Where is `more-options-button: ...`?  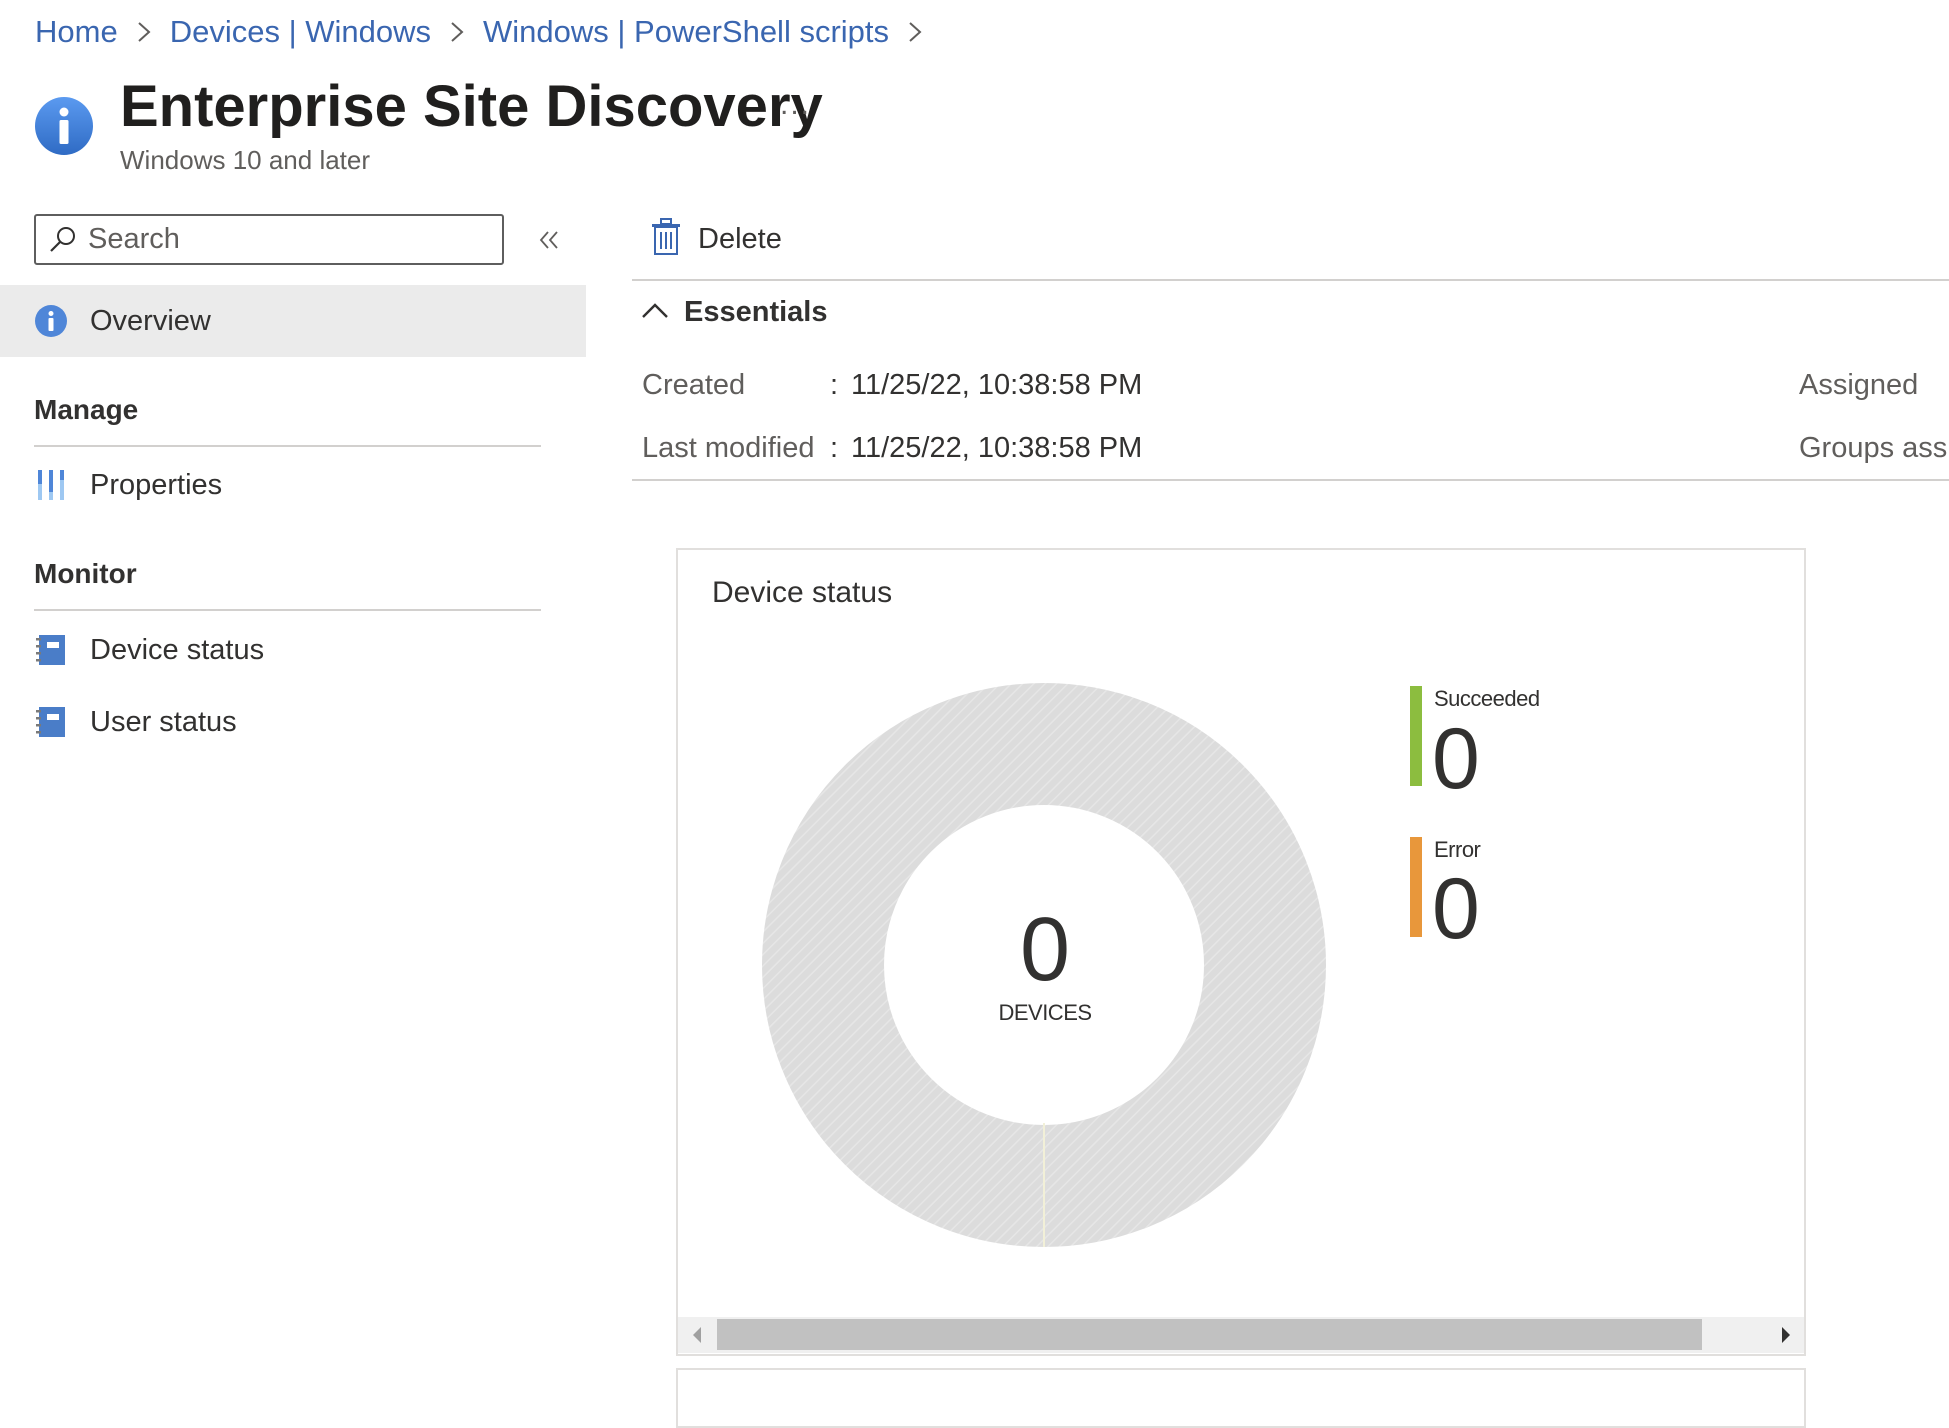 more-options-button: ... is located at coordinates (795, 105).